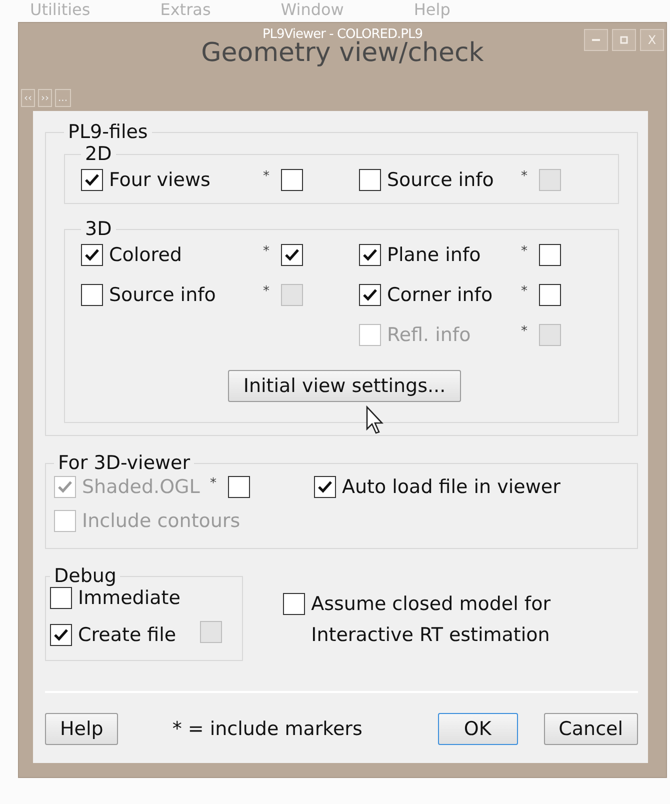 The image size is (670, 804). Describe the element at coordinates (624, 40) in the screenshot. I see `maximize-icon` at that location.